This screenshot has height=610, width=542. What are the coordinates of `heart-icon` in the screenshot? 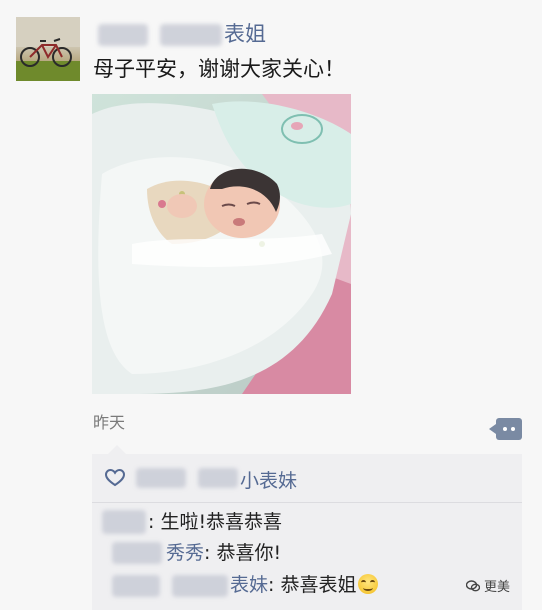 It's located at (115, 478).